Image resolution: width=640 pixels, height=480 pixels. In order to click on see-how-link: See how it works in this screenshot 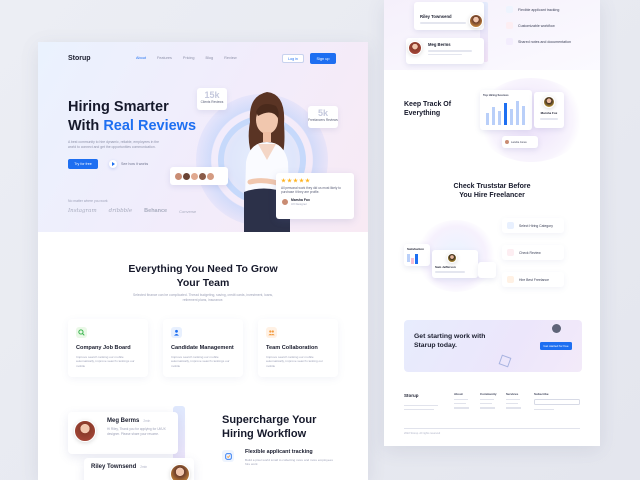, I will do `click(134, 164)`.